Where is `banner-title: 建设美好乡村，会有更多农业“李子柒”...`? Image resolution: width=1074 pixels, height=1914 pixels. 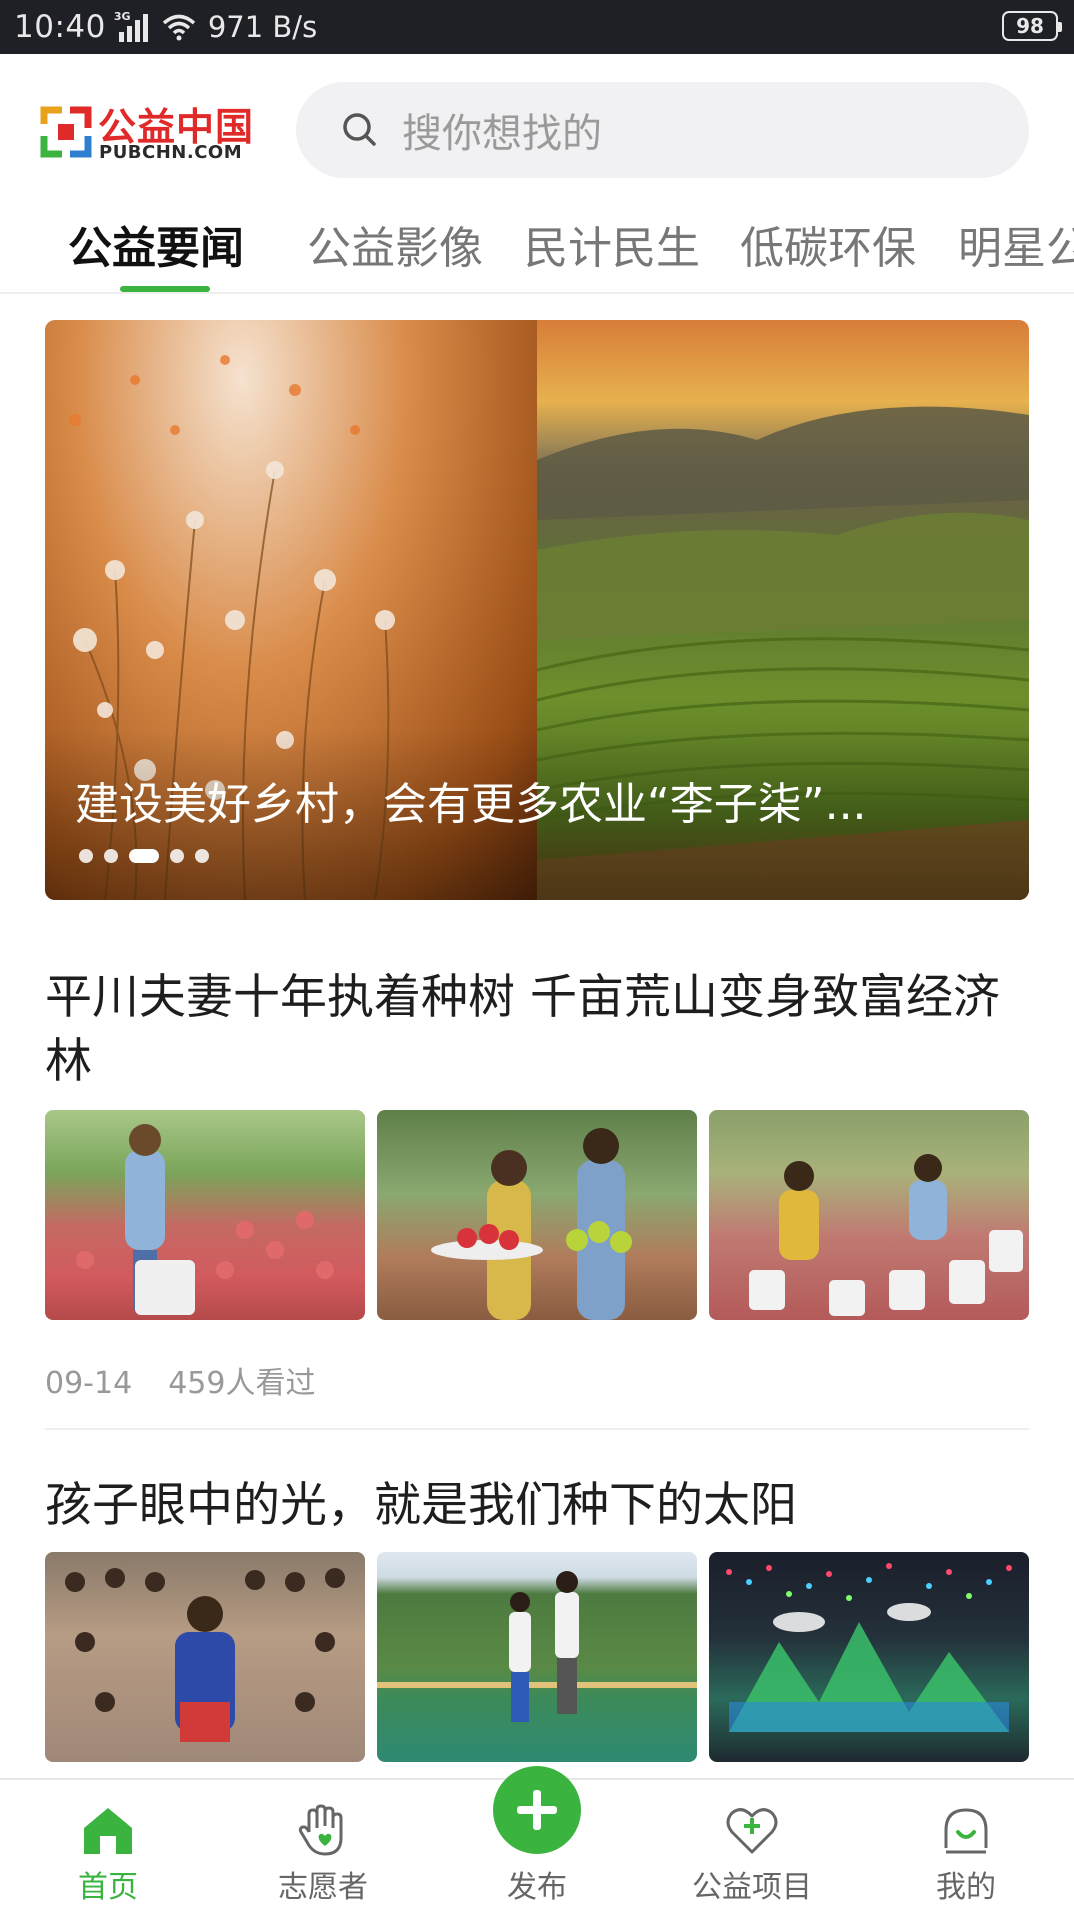
banner-title: 建设美好乡村，会有更多农业“李子柒”... is located at coordinates (525, 800).